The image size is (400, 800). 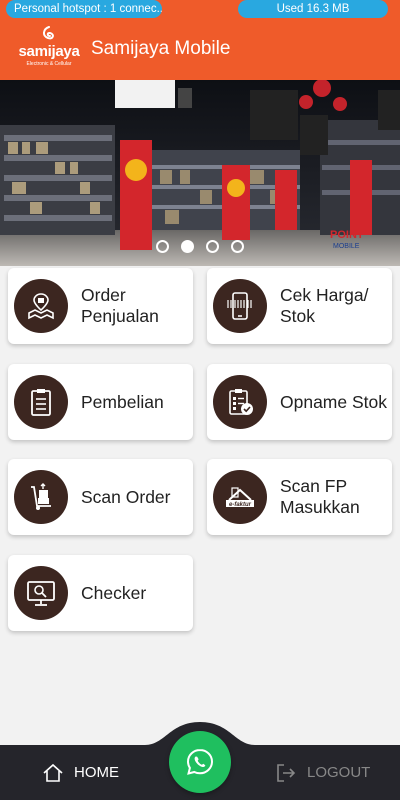 I want to click on brand-logo: samijaya Electronic & Cellular, so click(x=49, y=49).